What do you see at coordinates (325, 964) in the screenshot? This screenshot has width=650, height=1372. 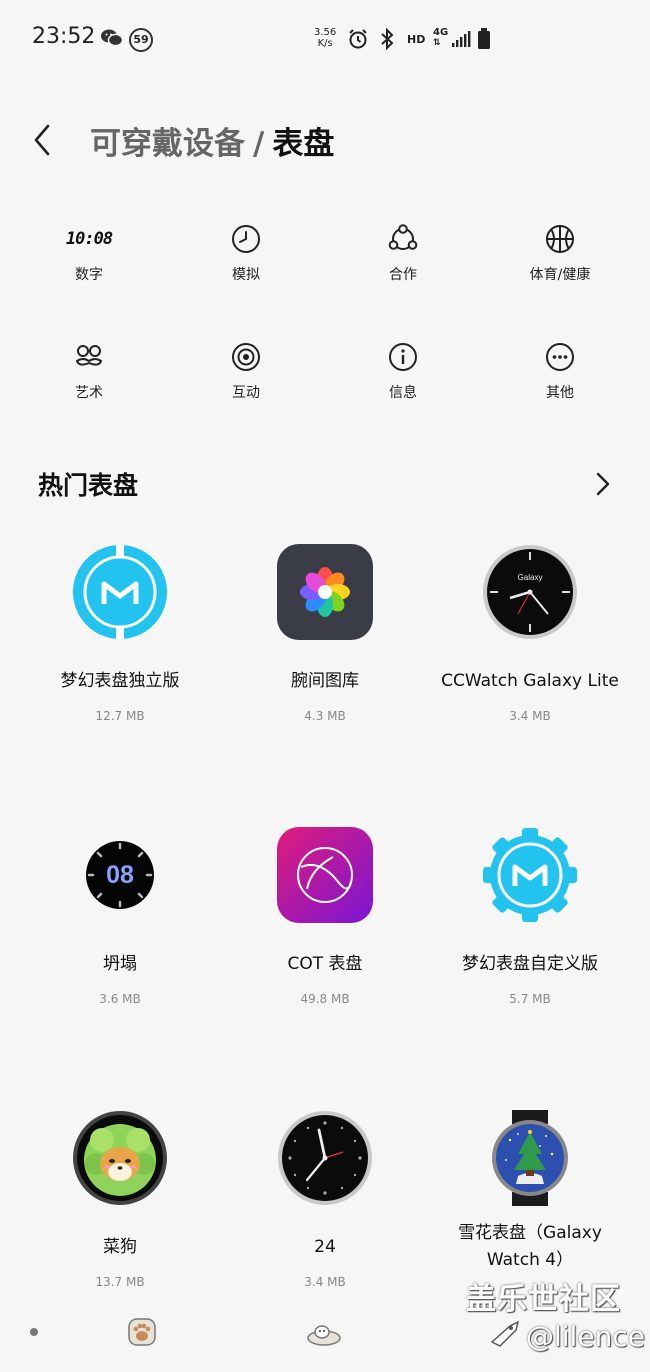 I see `watchface-name: COT 表盘` at bounding box center [325, 964].